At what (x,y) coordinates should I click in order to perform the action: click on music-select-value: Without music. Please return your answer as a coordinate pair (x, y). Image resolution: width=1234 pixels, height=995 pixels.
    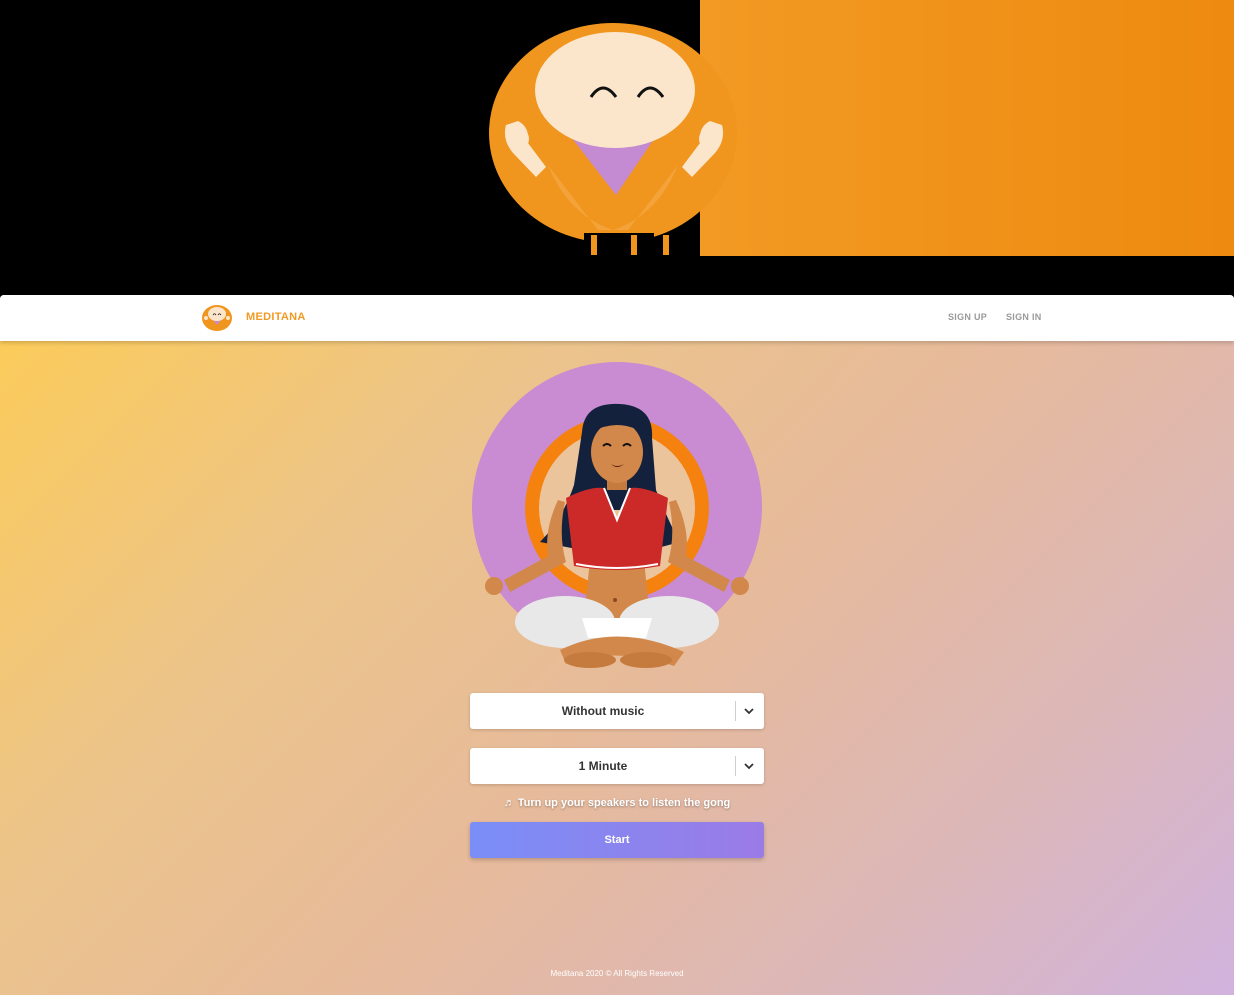
    Looking at the image, I should click on (603, 711).